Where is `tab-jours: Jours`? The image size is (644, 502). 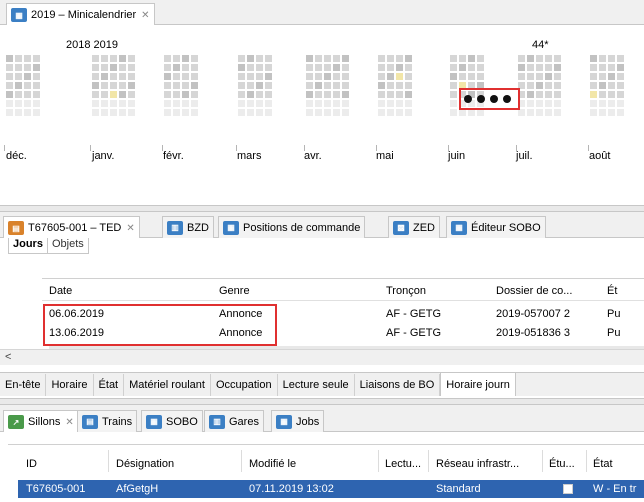
tab-jours: Jours is located at coordinates (28, 245).